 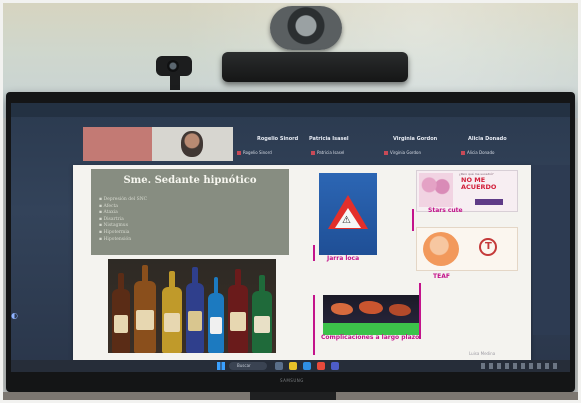 I want to click on participant-name-1: Rogelio Sinord, so click(x=277, y=139).